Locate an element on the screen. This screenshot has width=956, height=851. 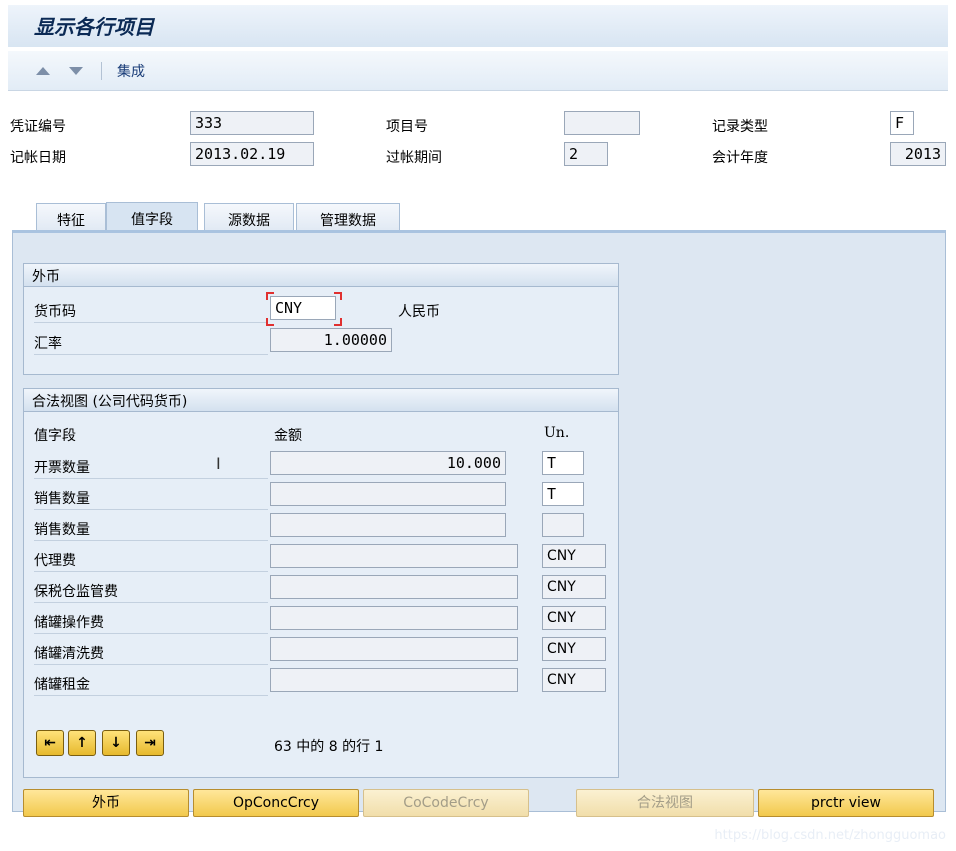
row-label: 储罐操作费 is located at coordinates (69, 623).